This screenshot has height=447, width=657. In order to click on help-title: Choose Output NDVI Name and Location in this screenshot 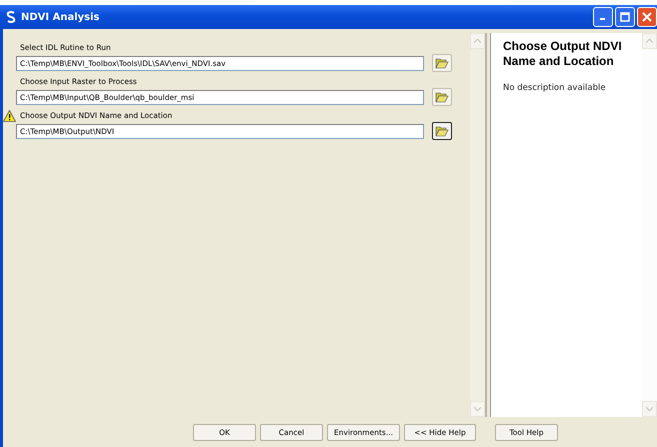, I will do `click(563, 54)`.